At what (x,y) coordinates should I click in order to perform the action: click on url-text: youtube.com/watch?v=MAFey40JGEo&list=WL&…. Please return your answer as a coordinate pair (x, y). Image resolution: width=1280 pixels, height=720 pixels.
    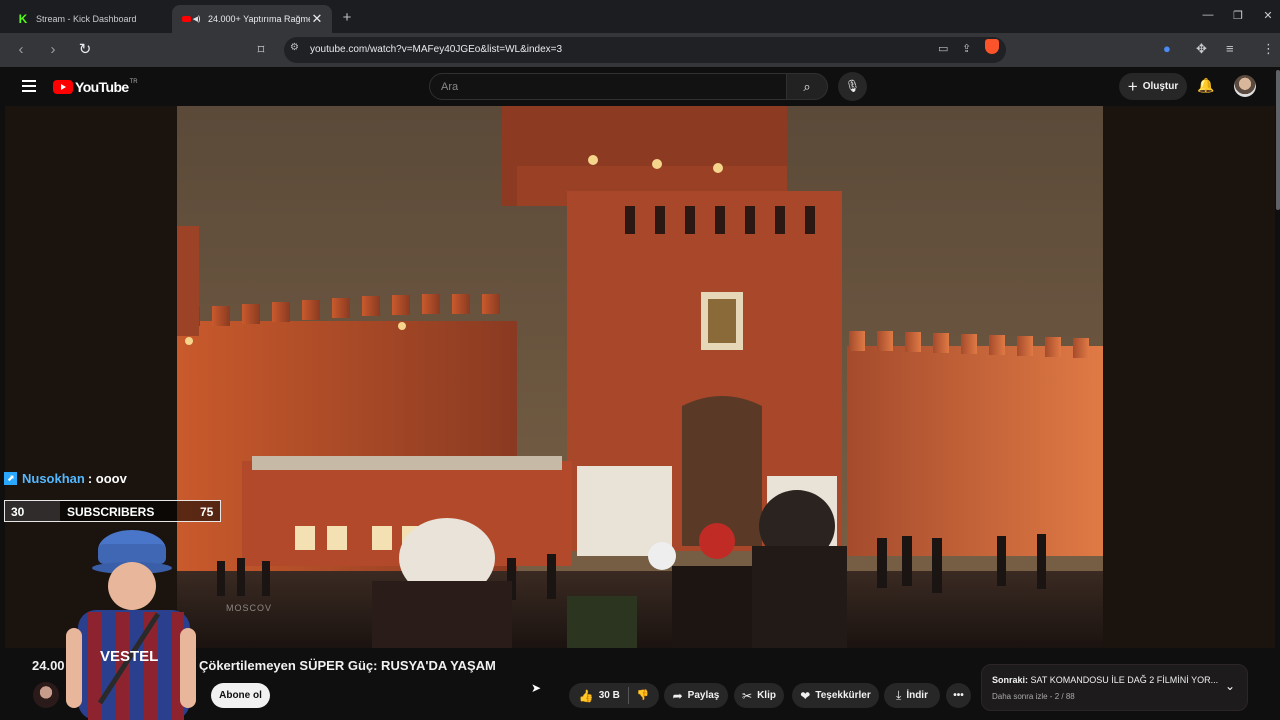
    Looking at the image, I should click on (436, 49).